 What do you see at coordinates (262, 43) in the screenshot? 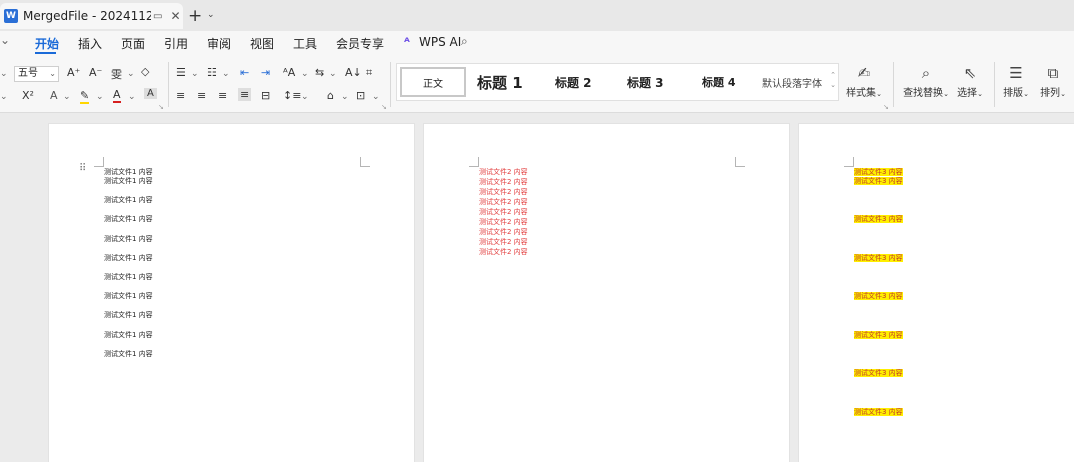
I see `menu-view: 视图` at bounding box center [262, 43].